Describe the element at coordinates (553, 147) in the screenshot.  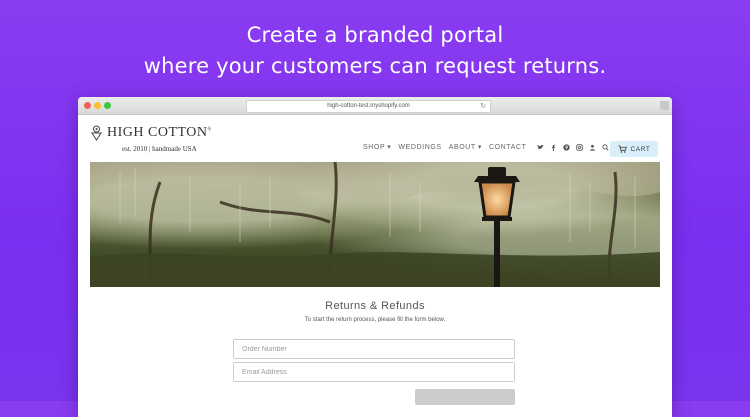
I see `facebook-icon` at that location.